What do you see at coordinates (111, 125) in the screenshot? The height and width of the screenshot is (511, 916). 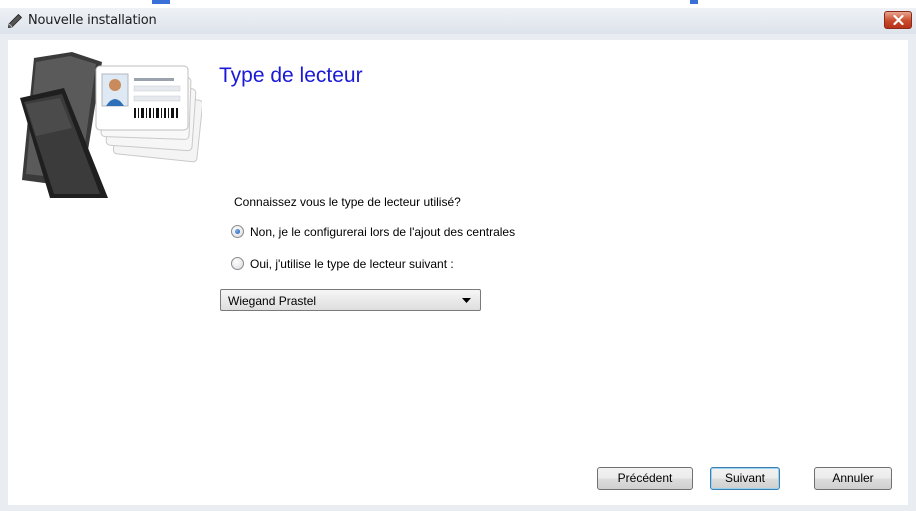 I see `id-cards-folder-illustration` at bounding box center [111, 125].